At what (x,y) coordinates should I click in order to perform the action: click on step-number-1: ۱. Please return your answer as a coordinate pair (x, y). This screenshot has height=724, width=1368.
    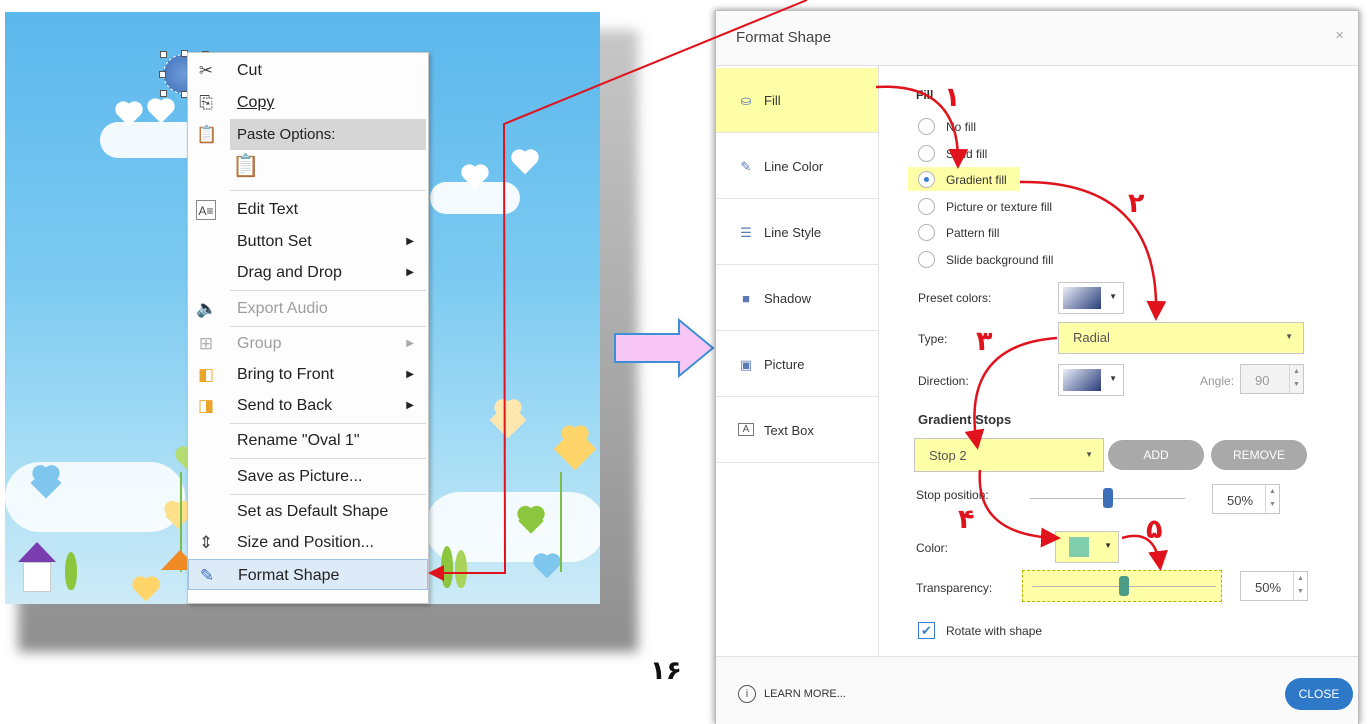
    Looking at the image, I should click on (952, 97).